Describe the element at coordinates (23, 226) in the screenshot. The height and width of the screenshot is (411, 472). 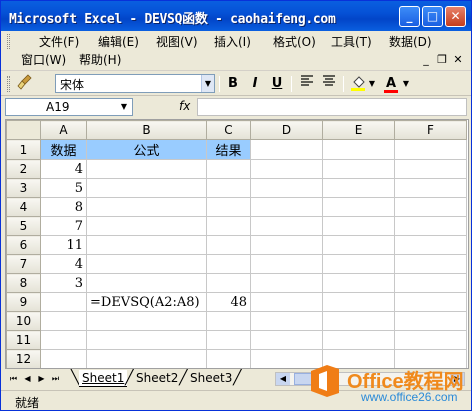
I see `row-header: 5` at that location.